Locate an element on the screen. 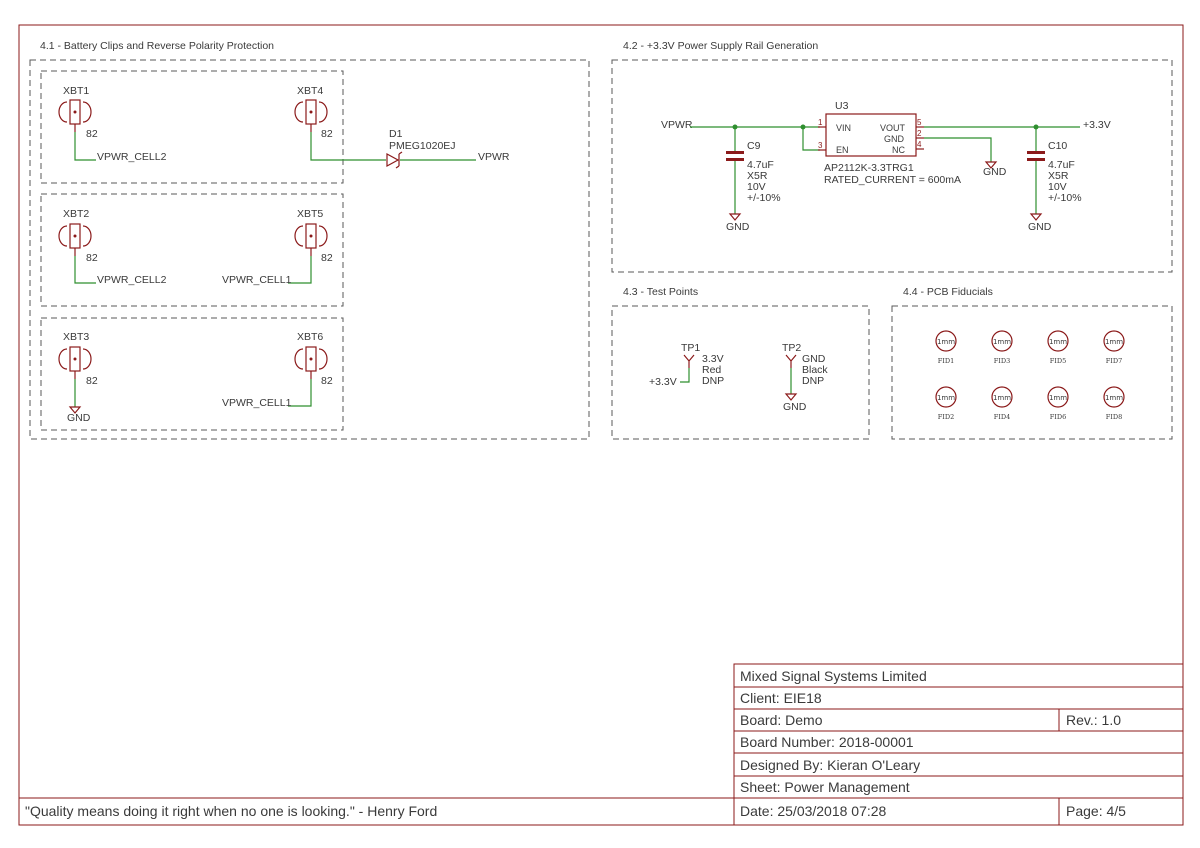 The height and width of the screenshot is (848, 1200). fiducials-section-box is located at coordinates (1032, 372).